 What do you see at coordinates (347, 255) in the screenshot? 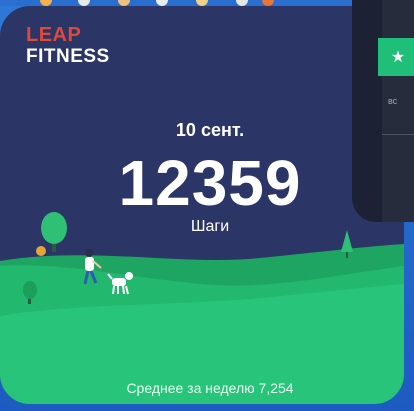
I see `tree-trunk` at bounding box center [347, 255].